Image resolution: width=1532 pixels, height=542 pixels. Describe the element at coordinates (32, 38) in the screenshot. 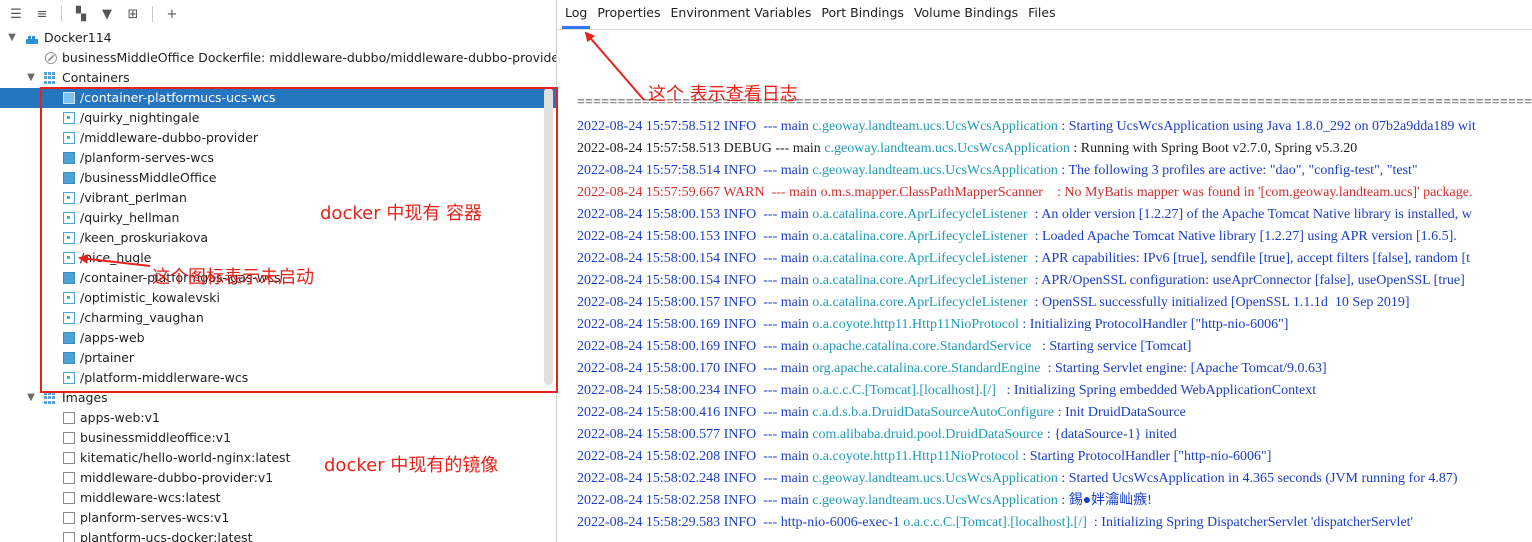

I see `docker-icon` at that location.